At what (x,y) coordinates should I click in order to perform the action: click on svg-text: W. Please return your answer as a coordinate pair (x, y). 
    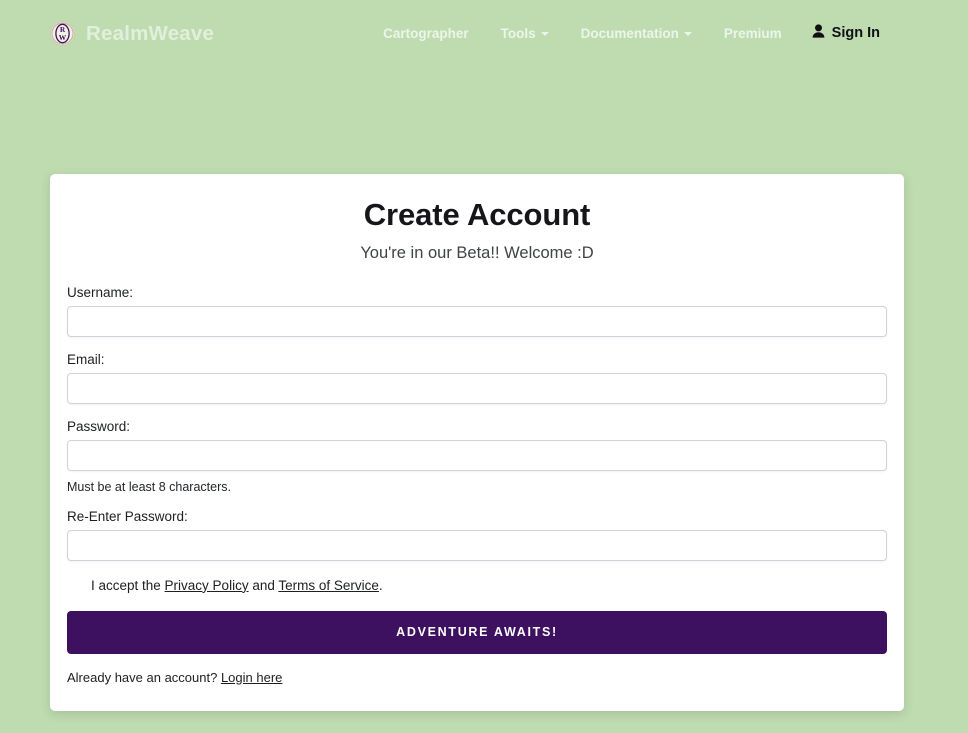
    Looking at the image, I should click on (63, 37).